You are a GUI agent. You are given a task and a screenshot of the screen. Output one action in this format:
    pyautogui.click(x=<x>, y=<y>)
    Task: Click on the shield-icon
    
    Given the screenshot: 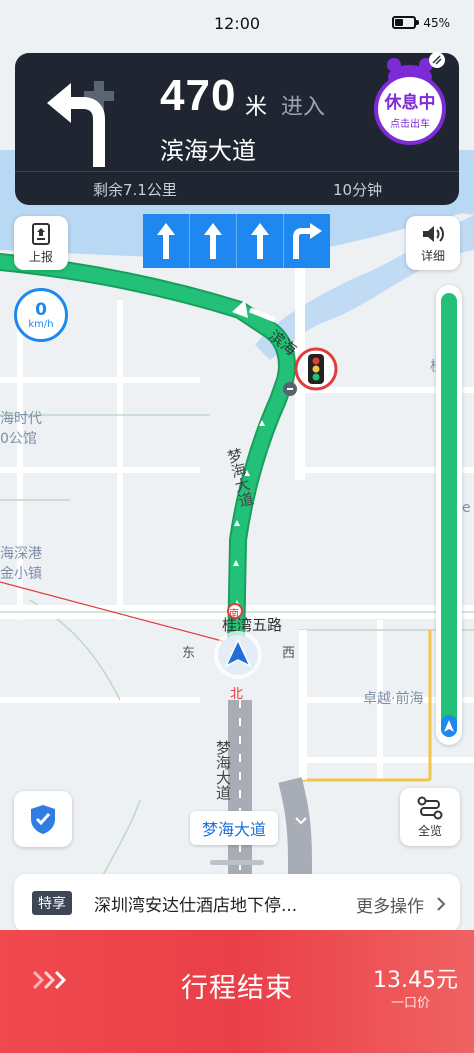 What is the action you would take?
    pyautogui.click(x=43, y=819)
    